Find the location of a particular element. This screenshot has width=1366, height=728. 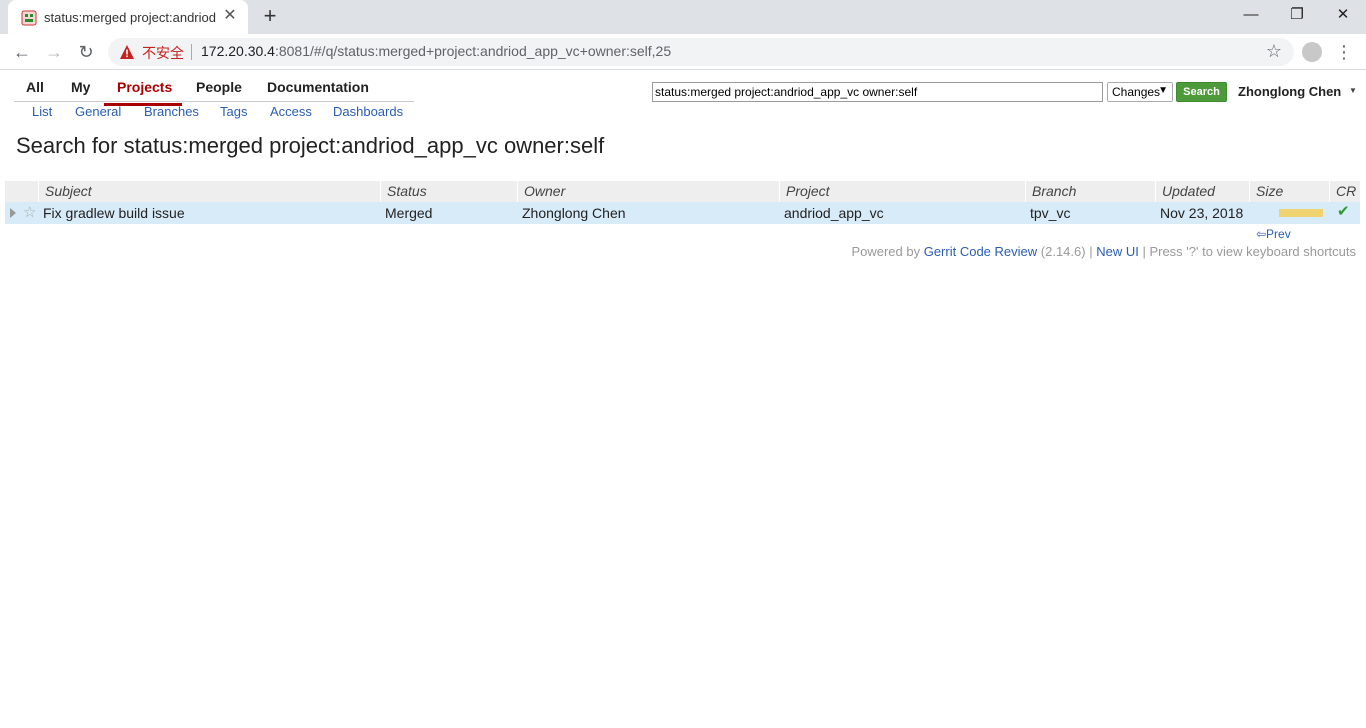

forward-icon: → is located at coordinates (54, 52).